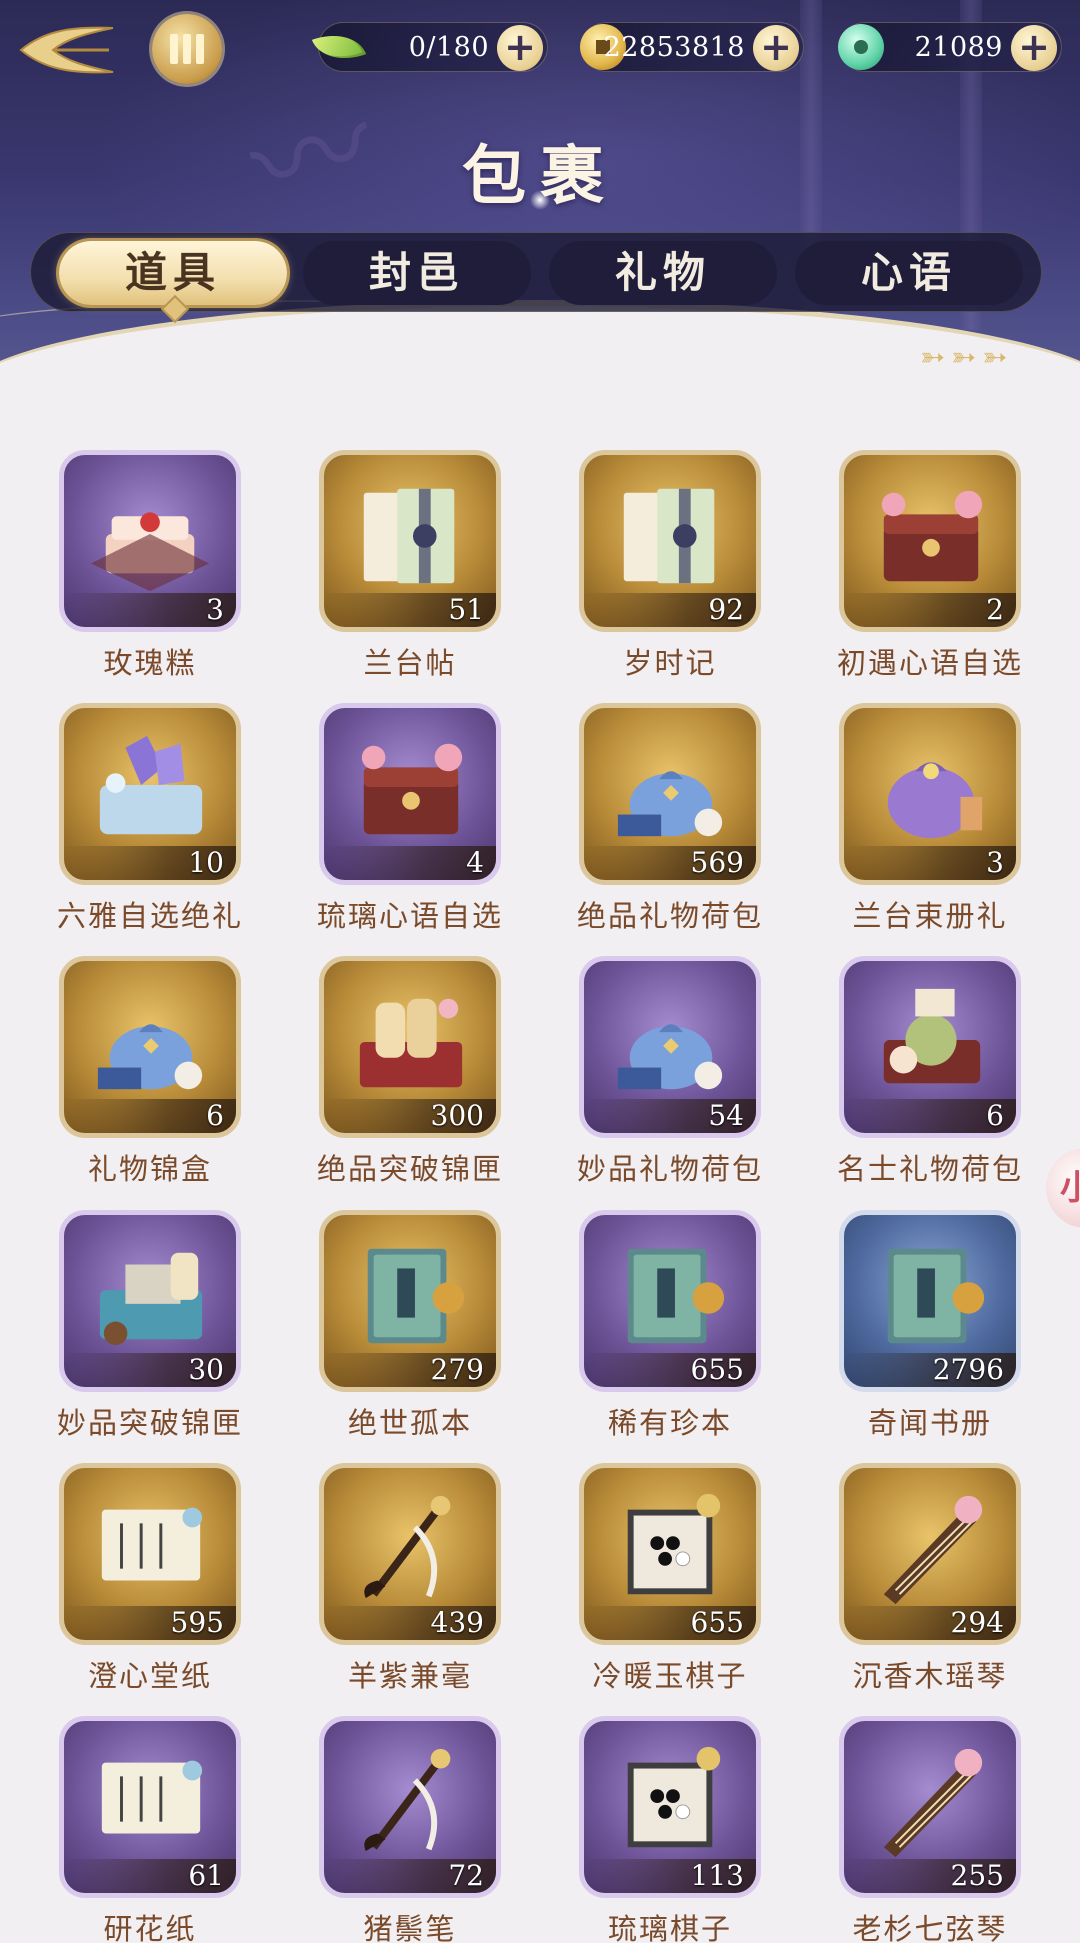 This screenshot has height=1943, width=1080. What do you see at coordinates (206, 862) in the screenshot?
I see `item-count: 10` at bounding box center [206, 862].